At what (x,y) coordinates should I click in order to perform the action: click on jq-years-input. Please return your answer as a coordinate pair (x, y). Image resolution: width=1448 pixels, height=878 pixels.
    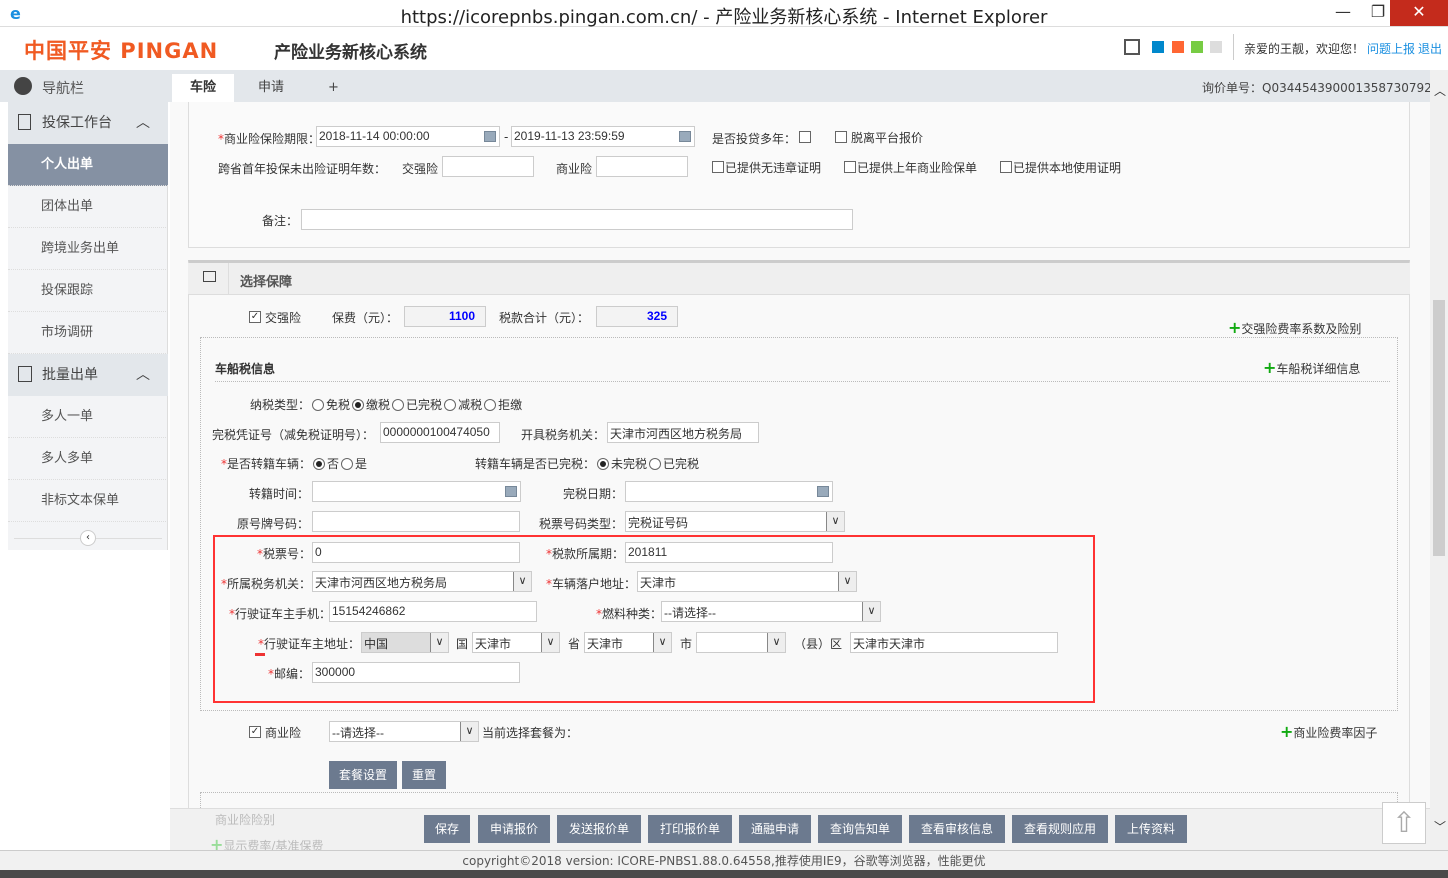
    Looking at the image, I should click on (488, 166).